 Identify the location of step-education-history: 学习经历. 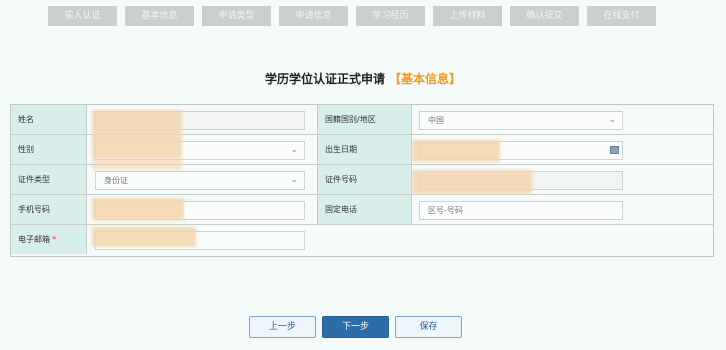
(390, 16).